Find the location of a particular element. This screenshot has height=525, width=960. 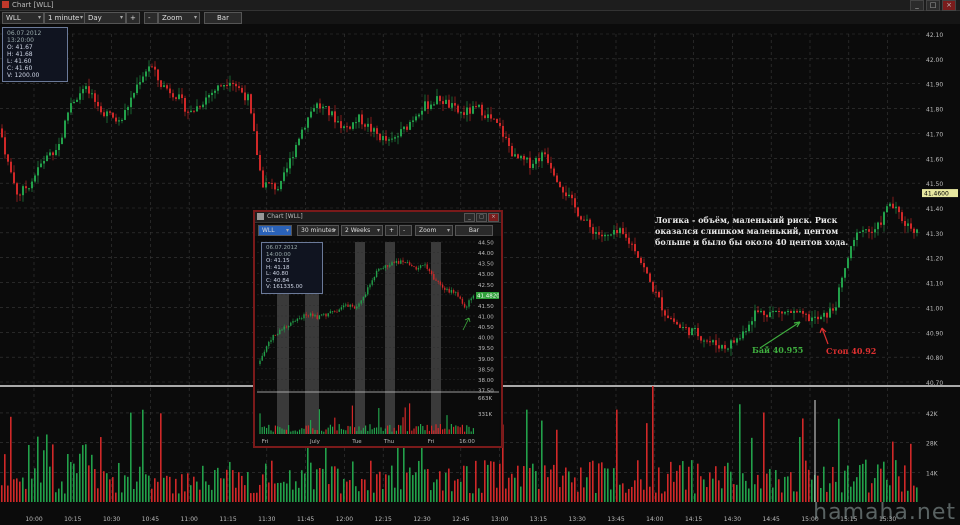

window-controls: _ □ × is located at coordinates (933, 5).